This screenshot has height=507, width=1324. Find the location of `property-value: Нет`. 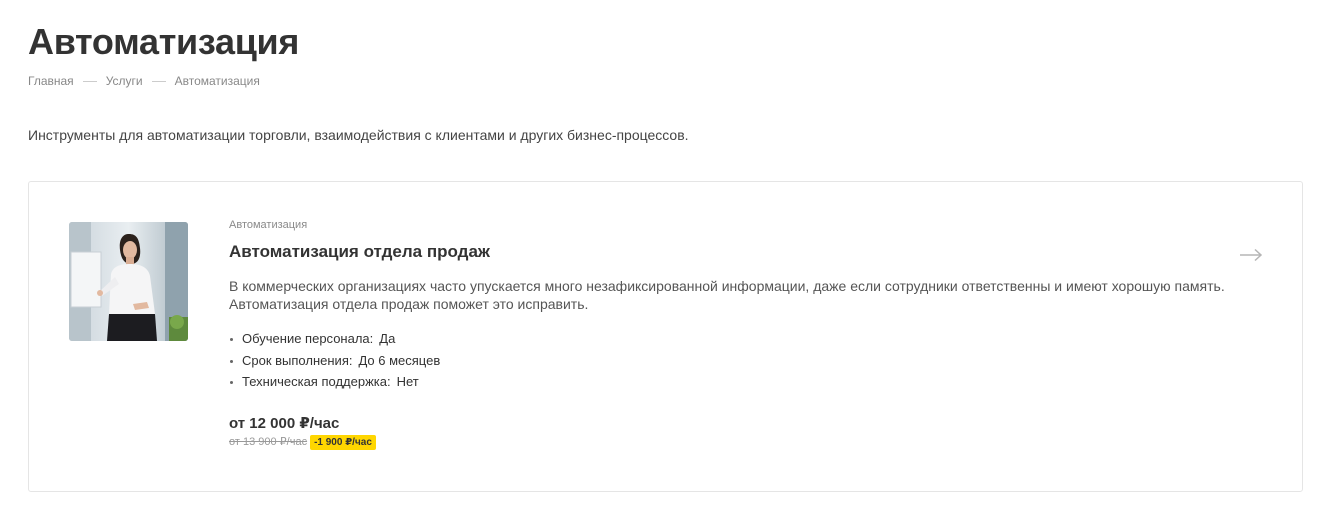

property-value: Нет is located at coordinates (407, 381).